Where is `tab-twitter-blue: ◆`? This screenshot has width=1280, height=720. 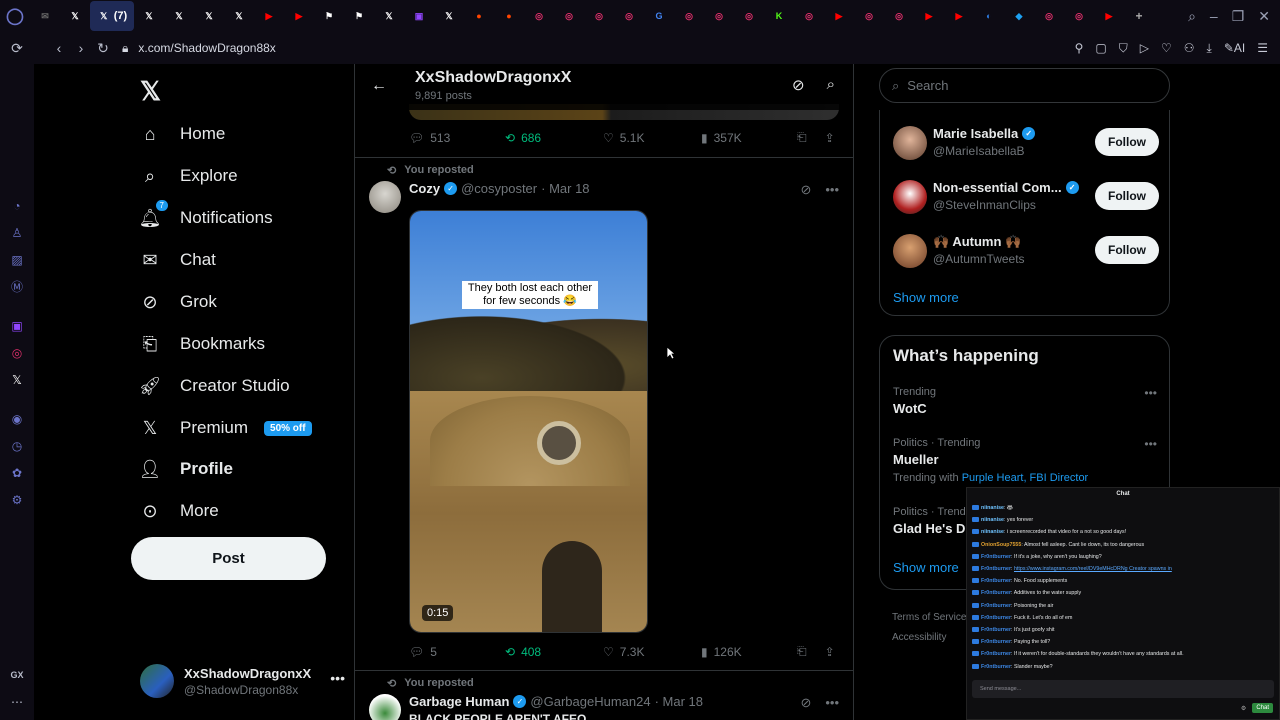 tab-twitter-blue: ◆ is located at coordinates (1019, 16).